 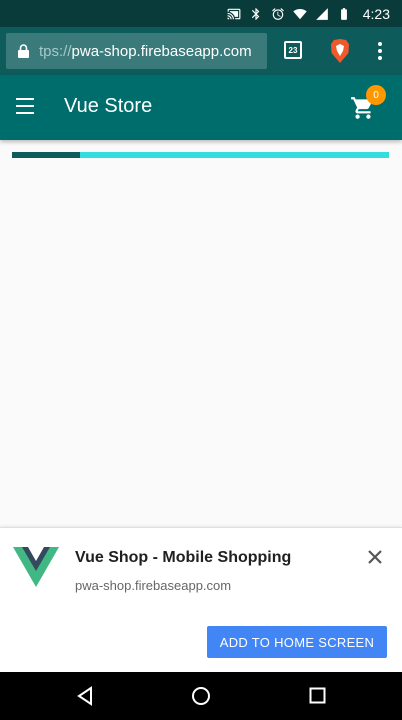 I want to click on url-text: tps://pwa-shop.firebaseapp.com, so click(x=145, y=51).